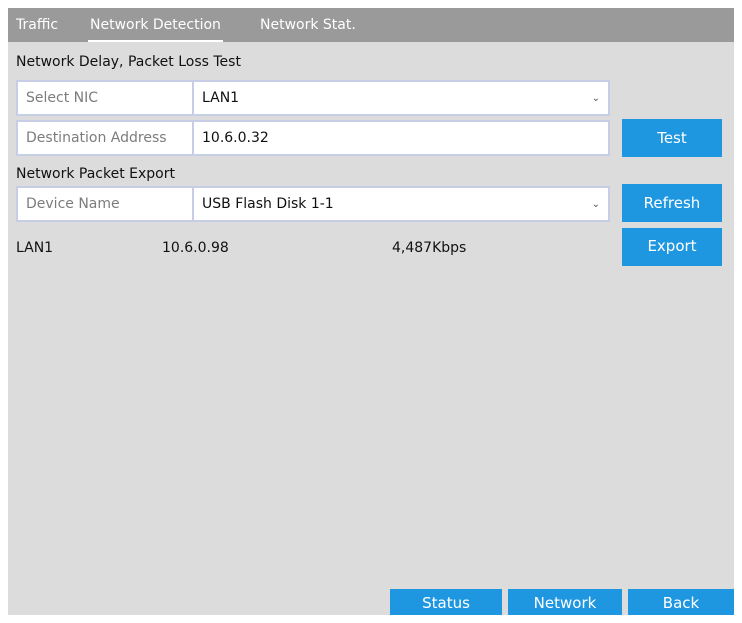 The image size is (742, 623). What do you see at coordinates (429, 248) in the screenshot?
I see `interface-rate: 4,487Kbps` at bounding box center [429, 248].